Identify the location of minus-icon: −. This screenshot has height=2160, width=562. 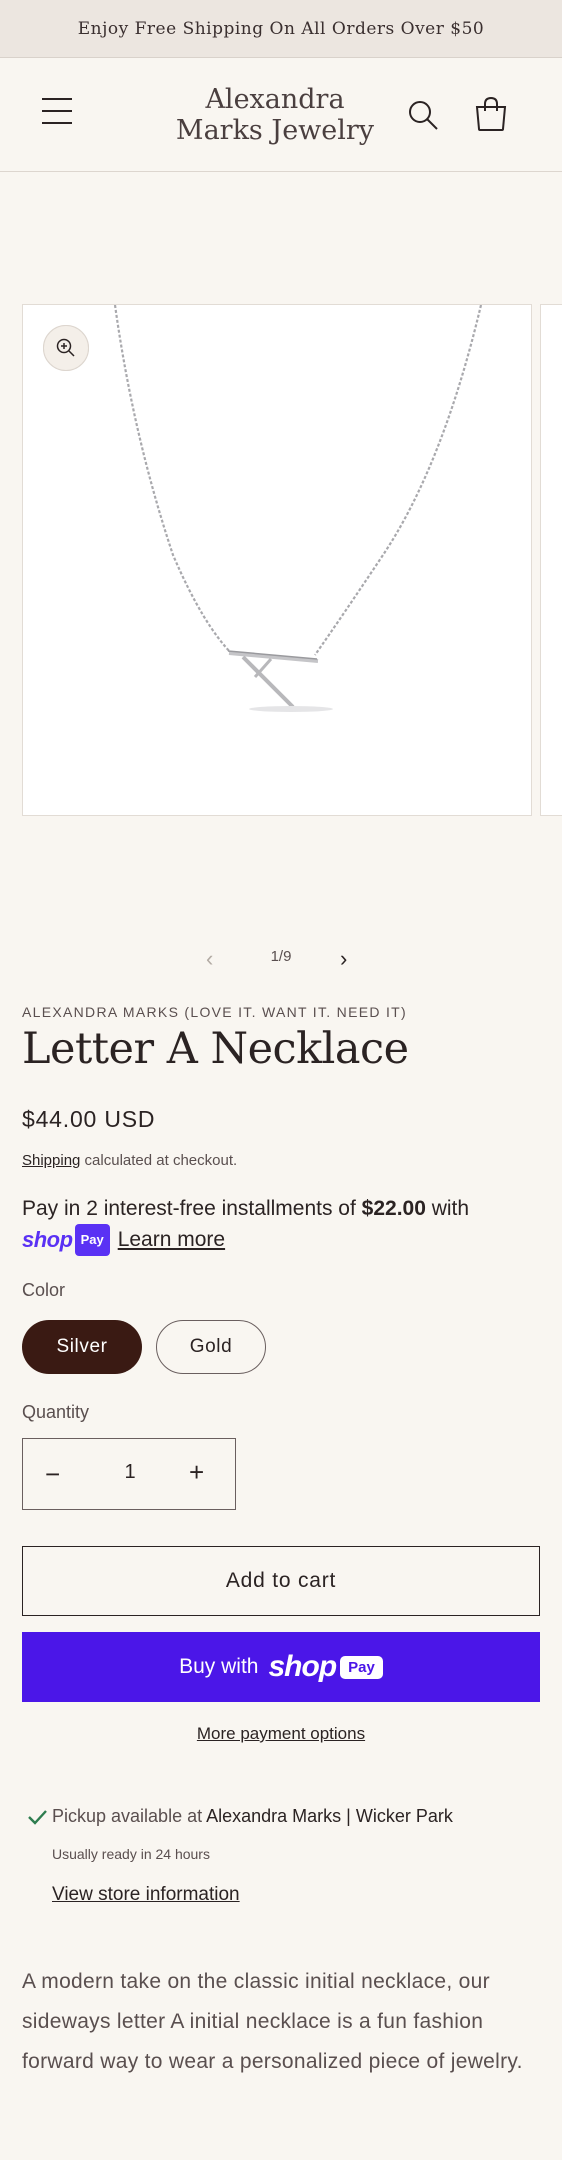
(52, 1474).